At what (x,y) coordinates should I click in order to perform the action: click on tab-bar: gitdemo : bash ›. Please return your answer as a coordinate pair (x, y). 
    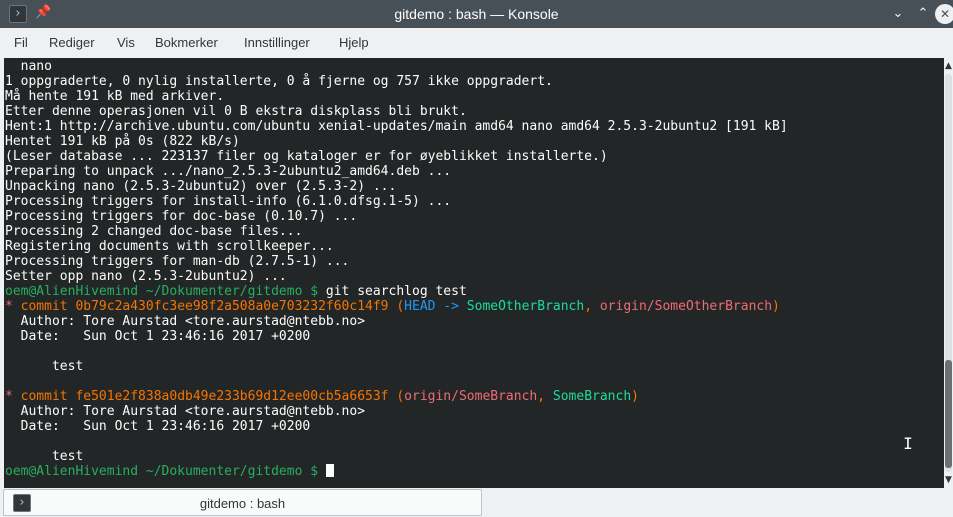
    Looking at the image, I should click on (476, 502).